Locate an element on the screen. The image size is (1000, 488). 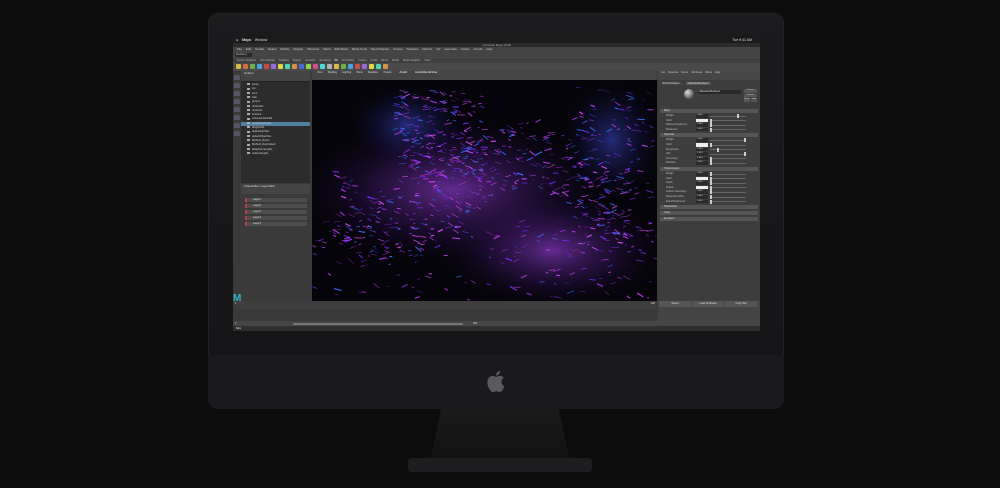
shelf-tab: Custom is located at coordinates (362, 60).